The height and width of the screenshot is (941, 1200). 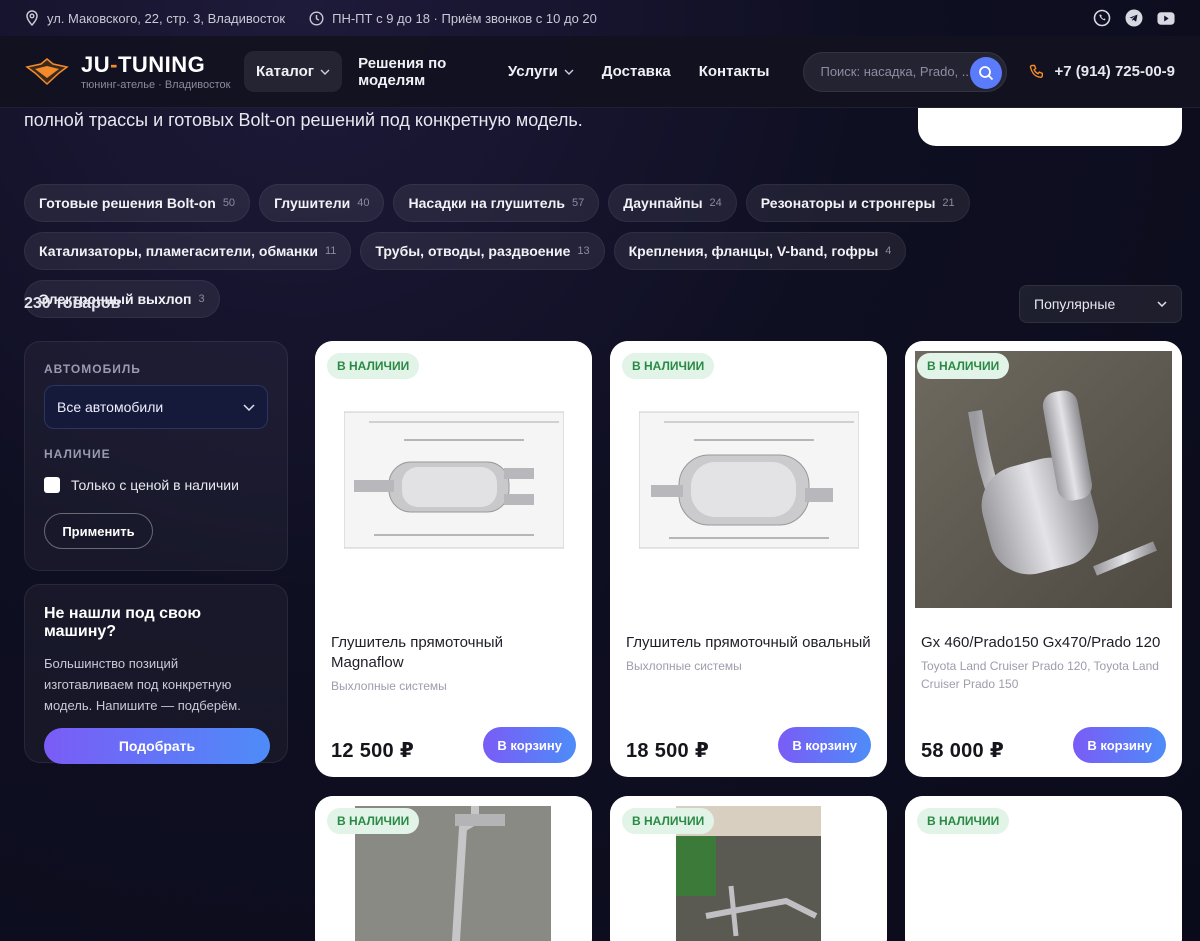 I want to click on nav-catalog-label: Каталог, so click(x=285, y=71).